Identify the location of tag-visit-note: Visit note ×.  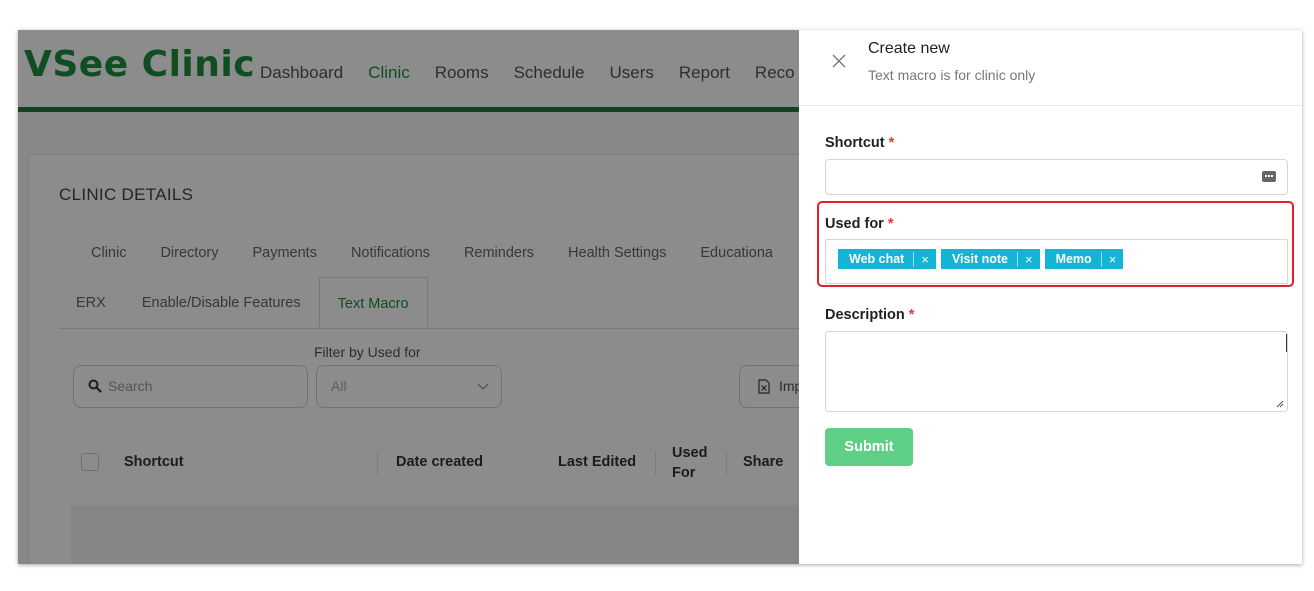
(990, 259).